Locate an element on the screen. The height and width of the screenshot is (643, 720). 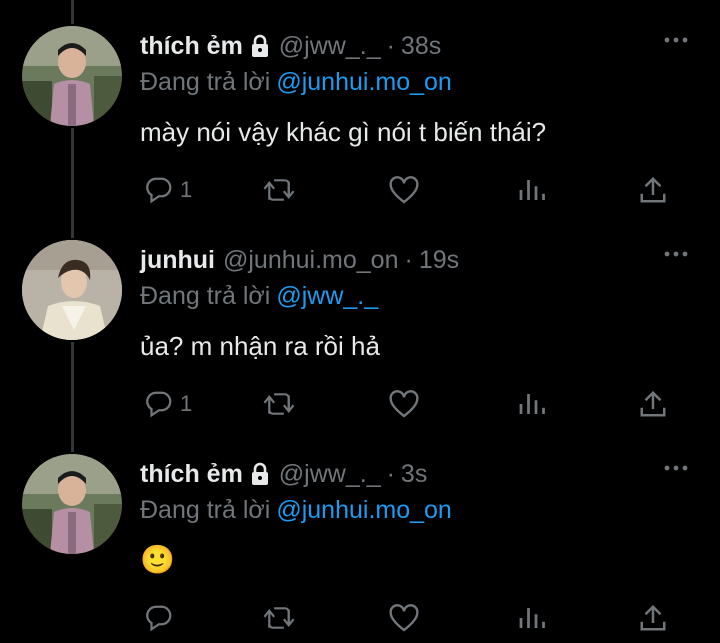
user-handle: @junhui.mo_on is located at coordinates (311, 260).